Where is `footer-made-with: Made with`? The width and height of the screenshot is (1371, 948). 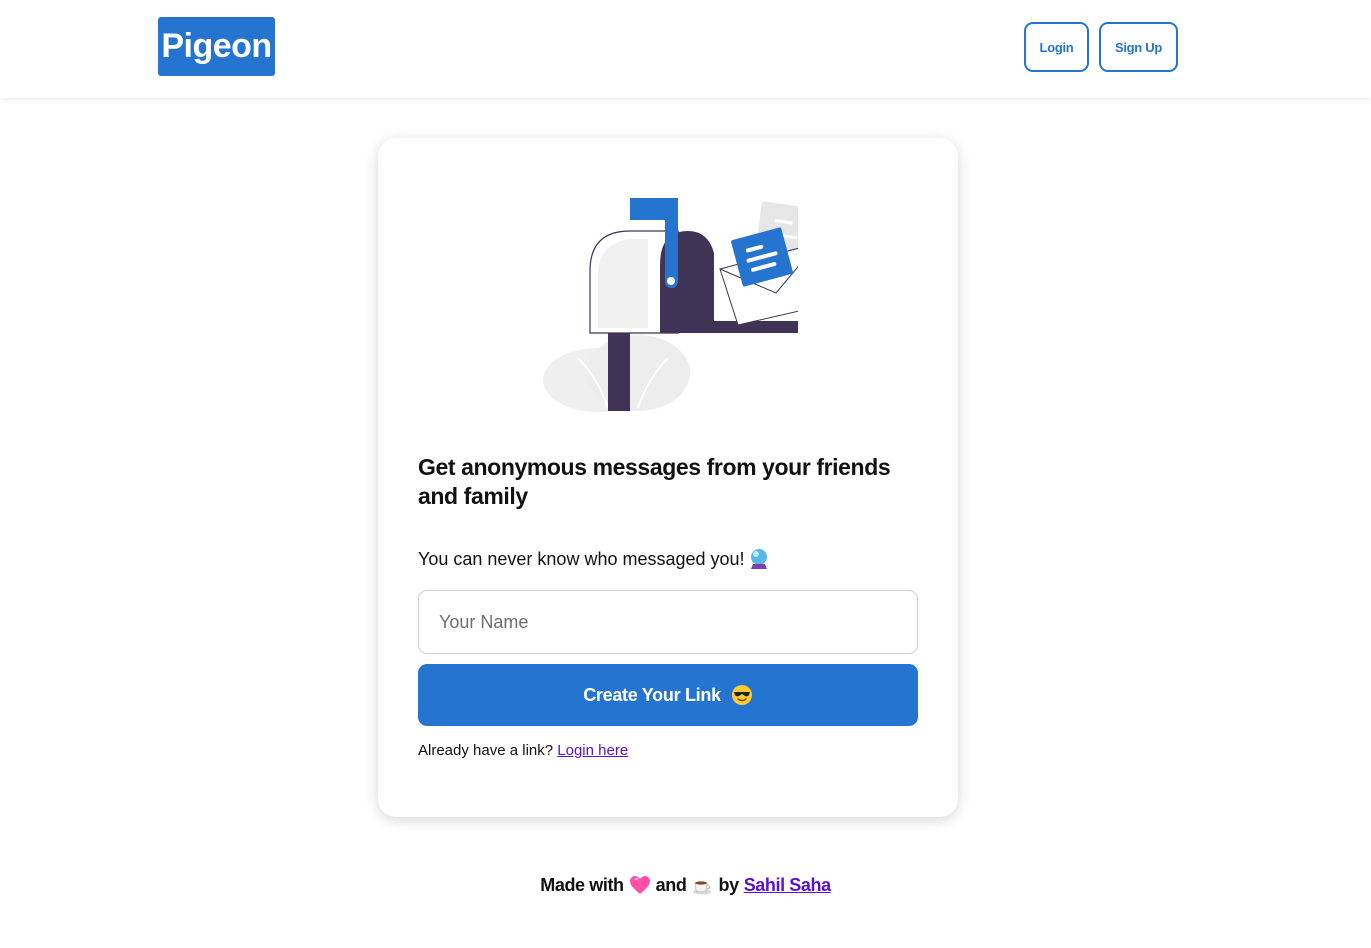 footer-made-with: Made with is located at coordinates (582, 884).